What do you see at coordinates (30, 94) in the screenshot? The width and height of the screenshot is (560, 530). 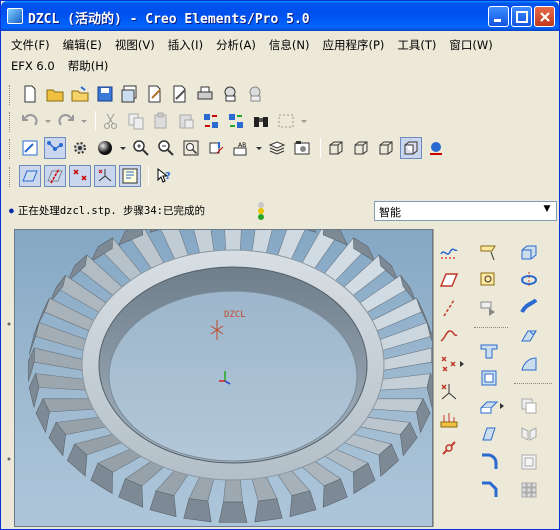 I see `new-file-button` at bounding box center [30, 94].